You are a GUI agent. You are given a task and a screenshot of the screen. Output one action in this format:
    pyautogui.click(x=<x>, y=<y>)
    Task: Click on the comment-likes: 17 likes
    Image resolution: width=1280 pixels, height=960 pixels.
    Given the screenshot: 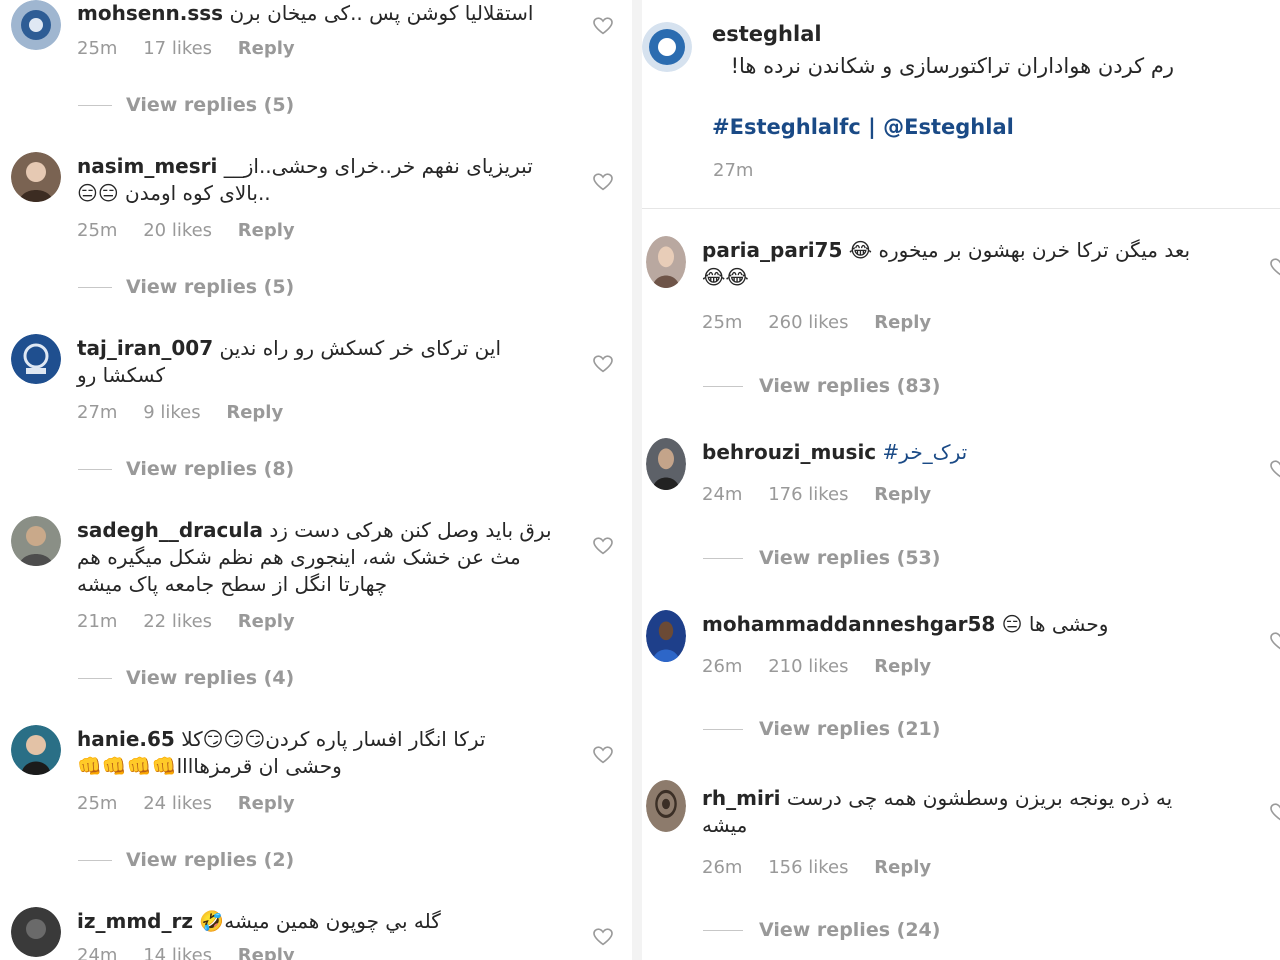 What is the action you would take?
    pyautogui.click(x=177, y=48)
    